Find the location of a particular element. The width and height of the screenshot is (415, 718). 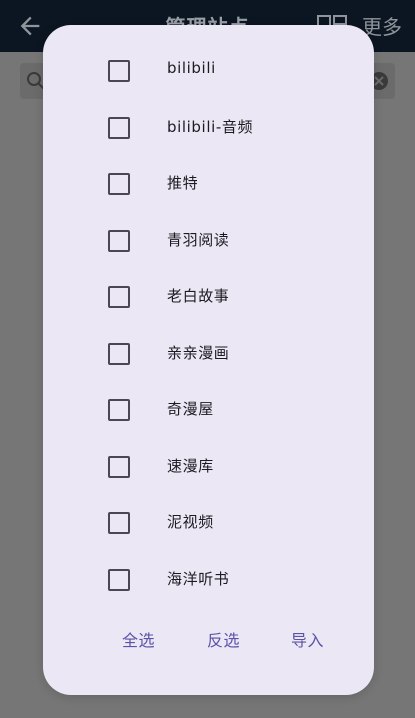

option-label: 推特 is located at coordinates (183, 183).